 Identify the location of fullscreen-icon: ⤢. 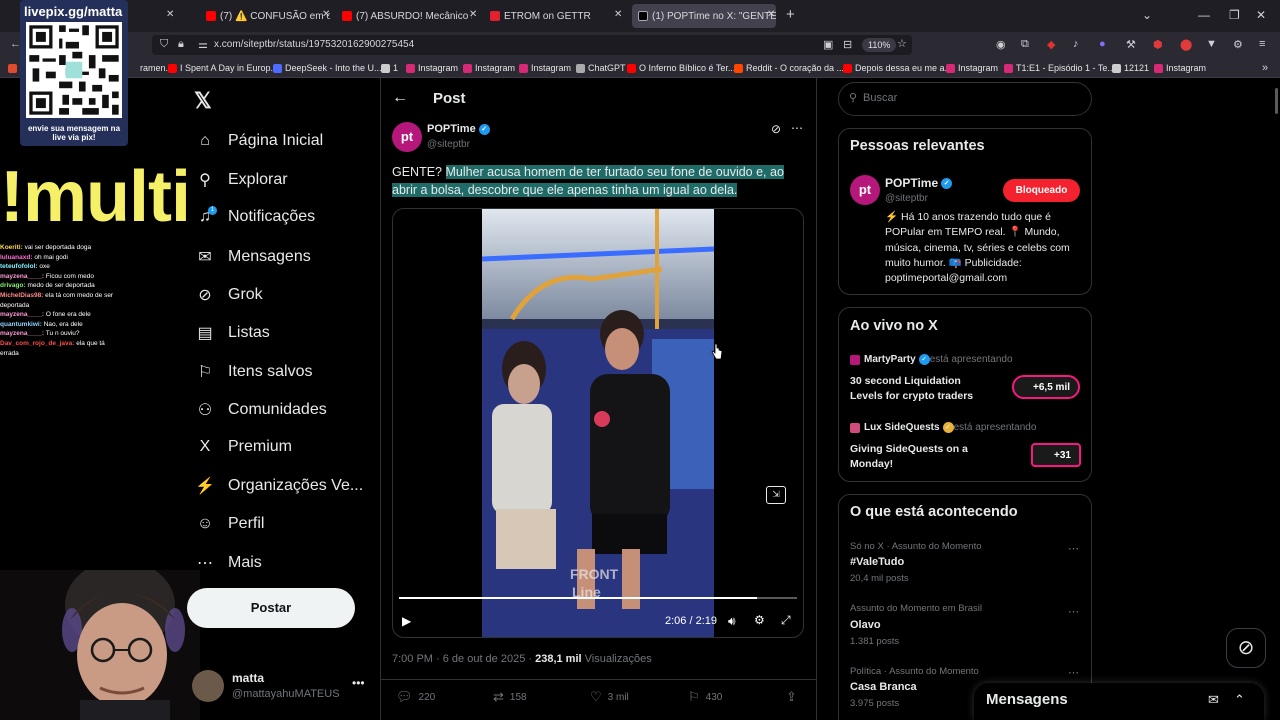
(786, 620).